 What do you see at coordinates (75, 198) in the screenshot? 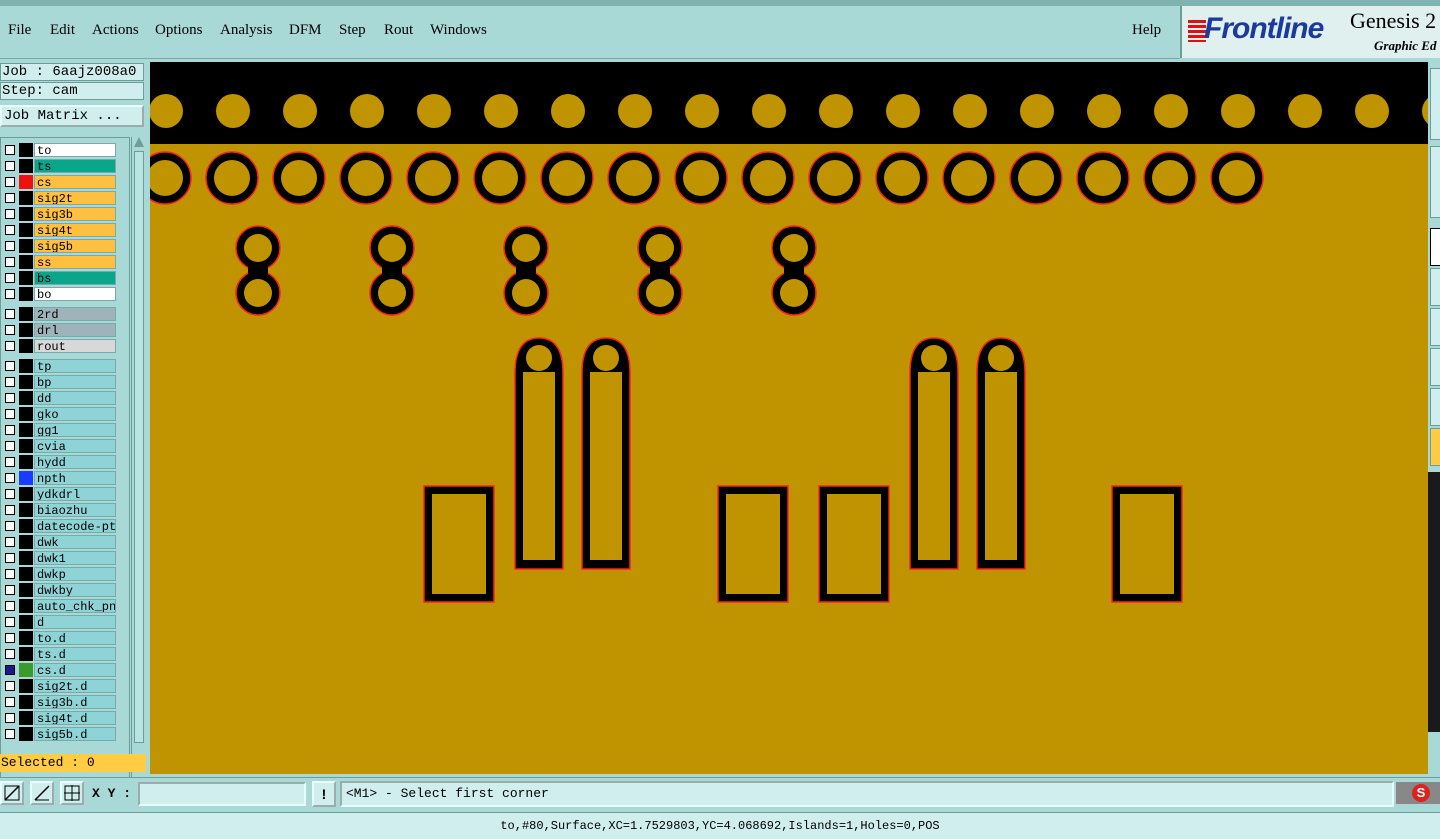
I see `layer-name: sig2t` at bounding box center [75, 198].